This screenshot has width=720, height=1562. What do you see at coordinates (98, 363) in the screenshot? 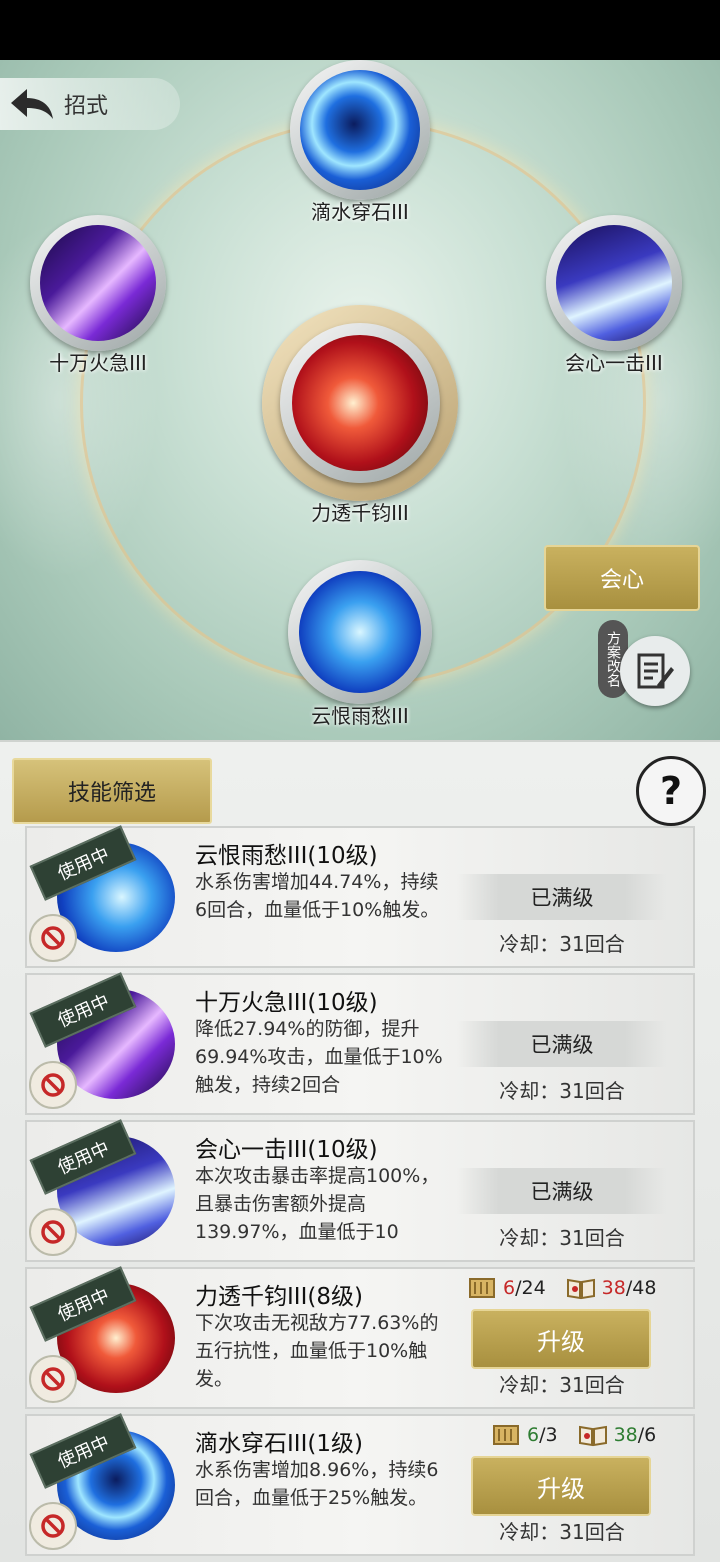
I see `skill-node-left-label: 十万火急III` at bounding box center [98, 363].